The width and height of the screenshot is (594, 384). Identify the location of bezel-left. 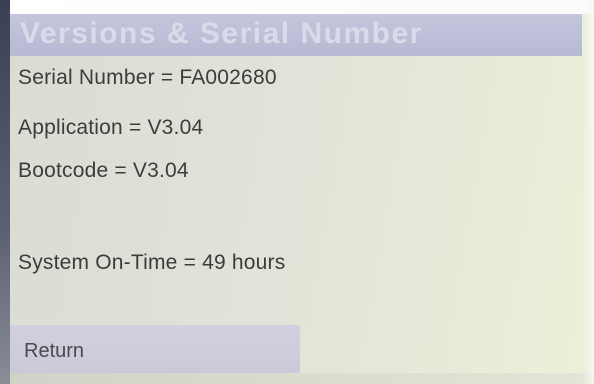
(5, 192).